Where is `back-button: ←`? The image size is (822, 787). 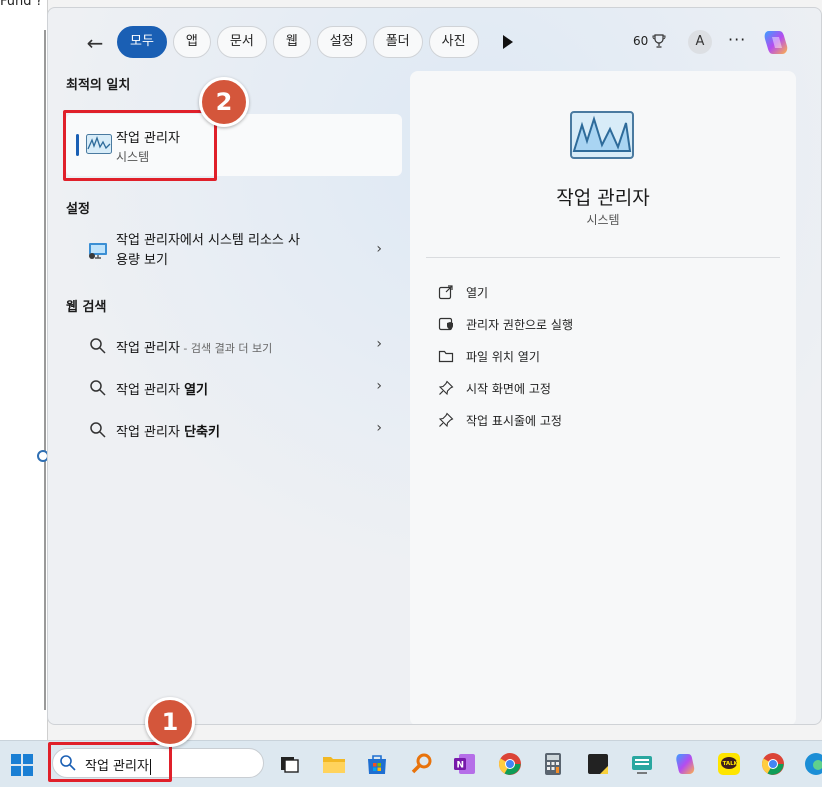 back-button: ← is located at coordinates (95, 43).